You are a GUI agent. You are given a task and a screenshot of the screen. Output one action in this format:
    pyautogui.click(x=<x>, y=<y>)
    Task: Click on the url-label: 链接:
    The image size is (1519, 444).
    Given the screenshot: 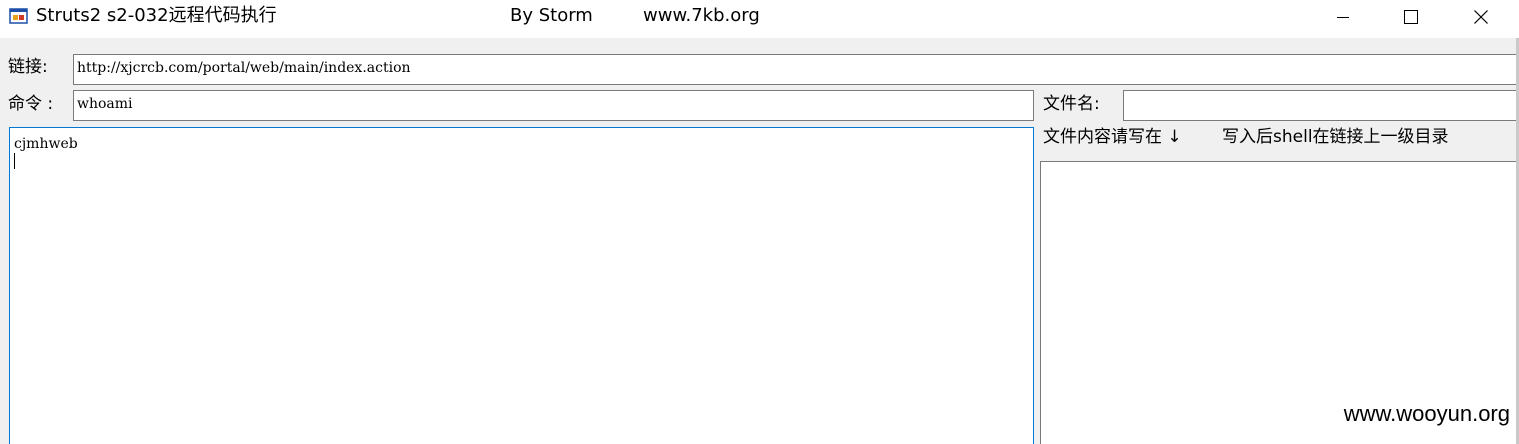 What is the action you would take?
    pyautogui.click(x=28, y=67)
    